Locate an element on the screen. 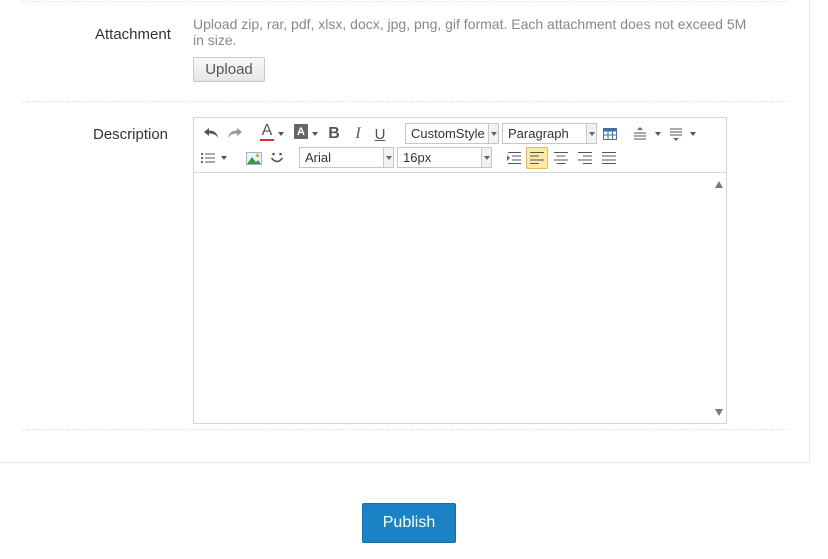 The image size is (828, 559). upload-button: Upload is located at coordinates (229, 69).